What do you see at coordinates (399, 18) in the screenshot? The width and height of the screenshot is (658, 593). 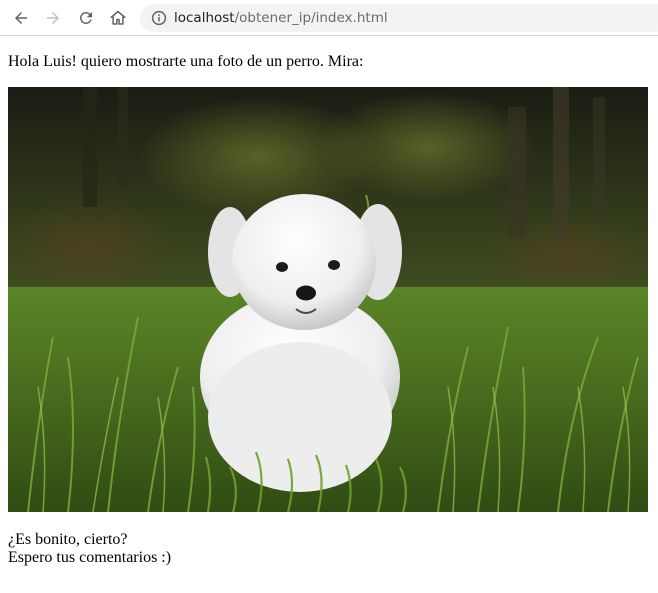 I see `address-bar: localhost/obtener_ip/index.html` at bounding box center [399, 18].